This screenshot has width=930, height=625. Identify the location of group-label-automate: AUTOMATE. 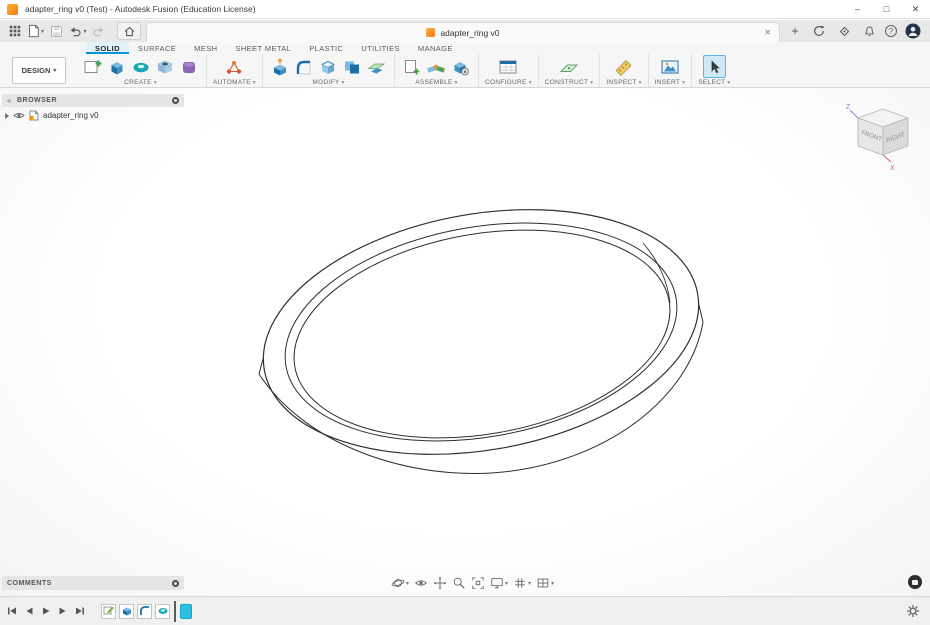
(234, 82).